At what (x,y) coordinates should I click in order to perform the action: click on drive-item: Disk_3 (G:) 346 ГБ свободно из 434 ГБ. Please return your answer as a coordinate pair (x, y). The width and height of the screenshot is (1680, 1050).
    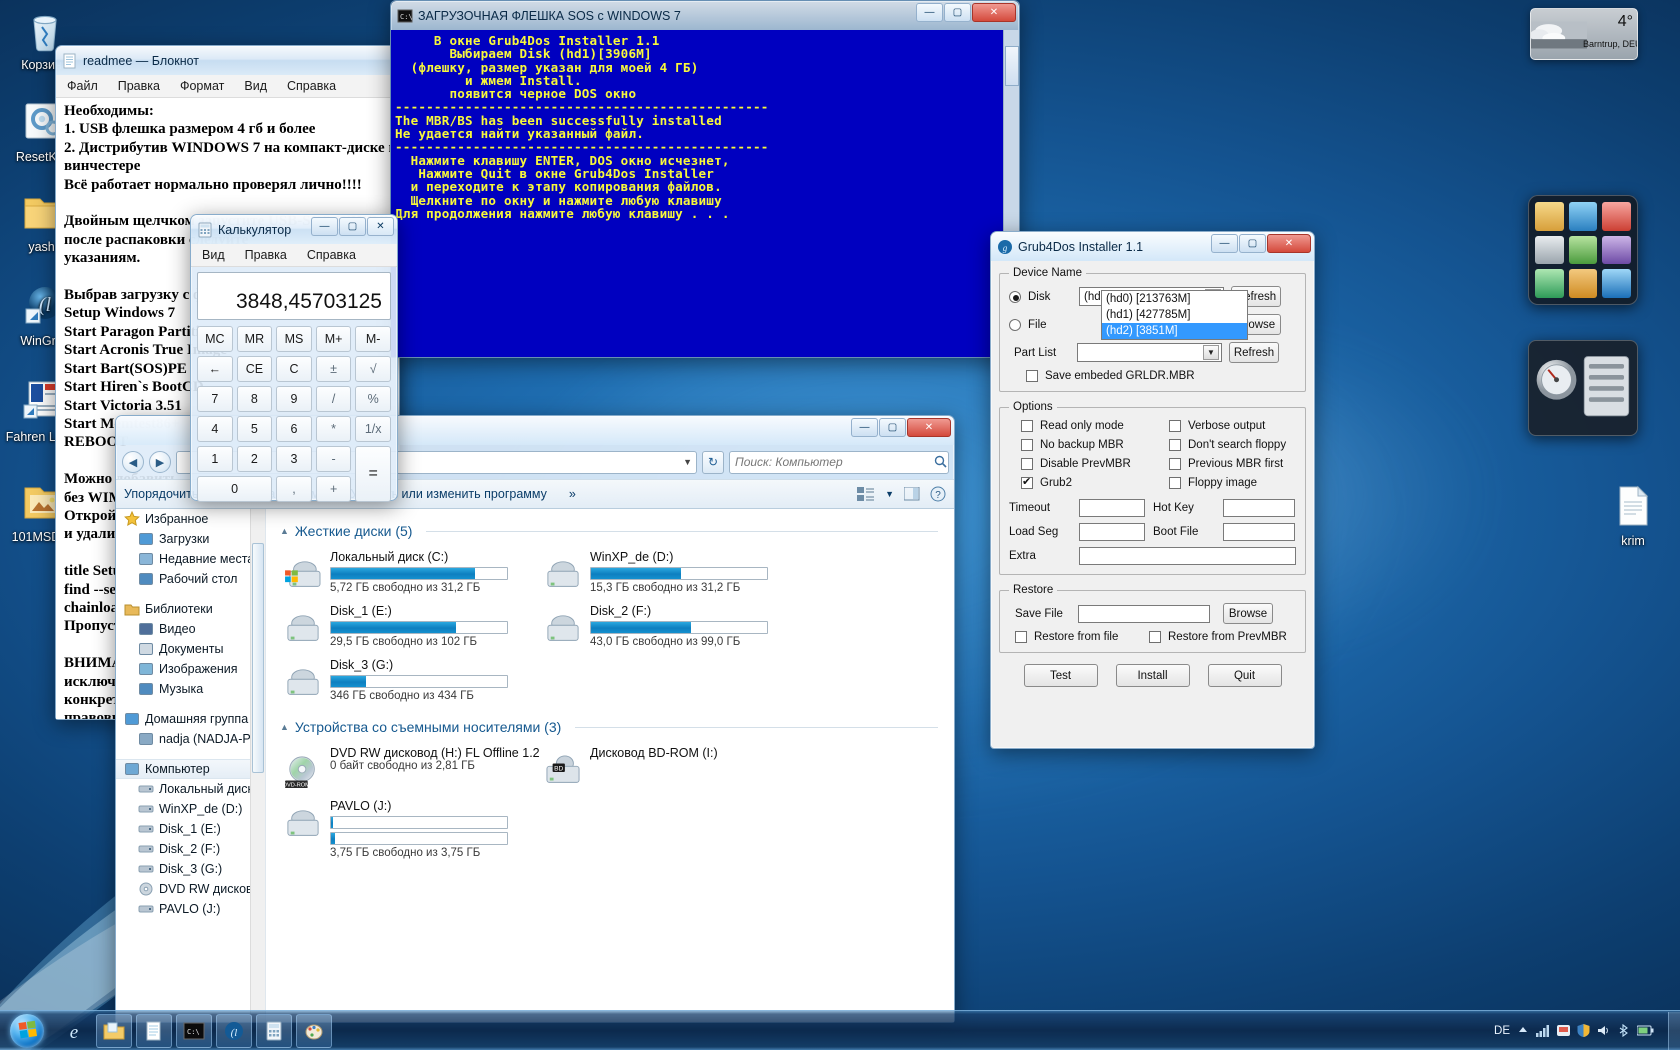
    Looking at the image, I should click on (405, 680).